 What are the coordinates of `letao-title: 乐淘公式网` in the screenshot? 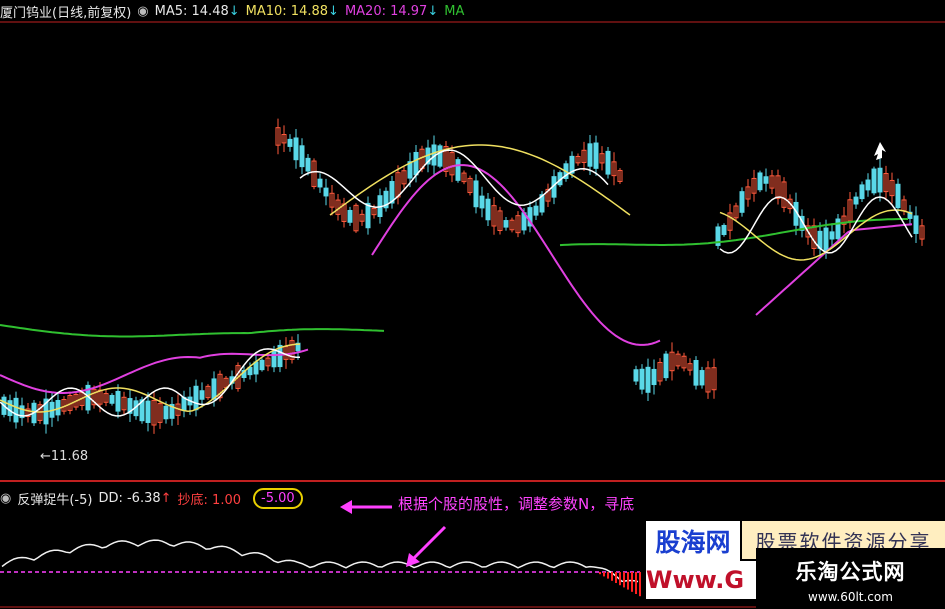 It's located at (850, 572).